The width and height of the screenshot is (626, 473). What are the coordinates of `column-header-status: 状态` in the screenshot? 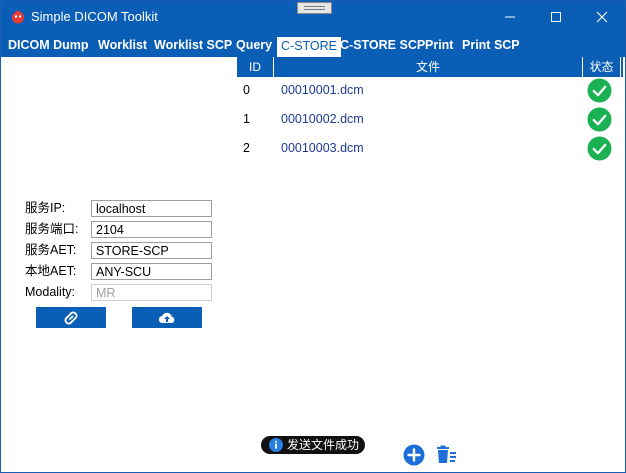 It's located at (602, 67).